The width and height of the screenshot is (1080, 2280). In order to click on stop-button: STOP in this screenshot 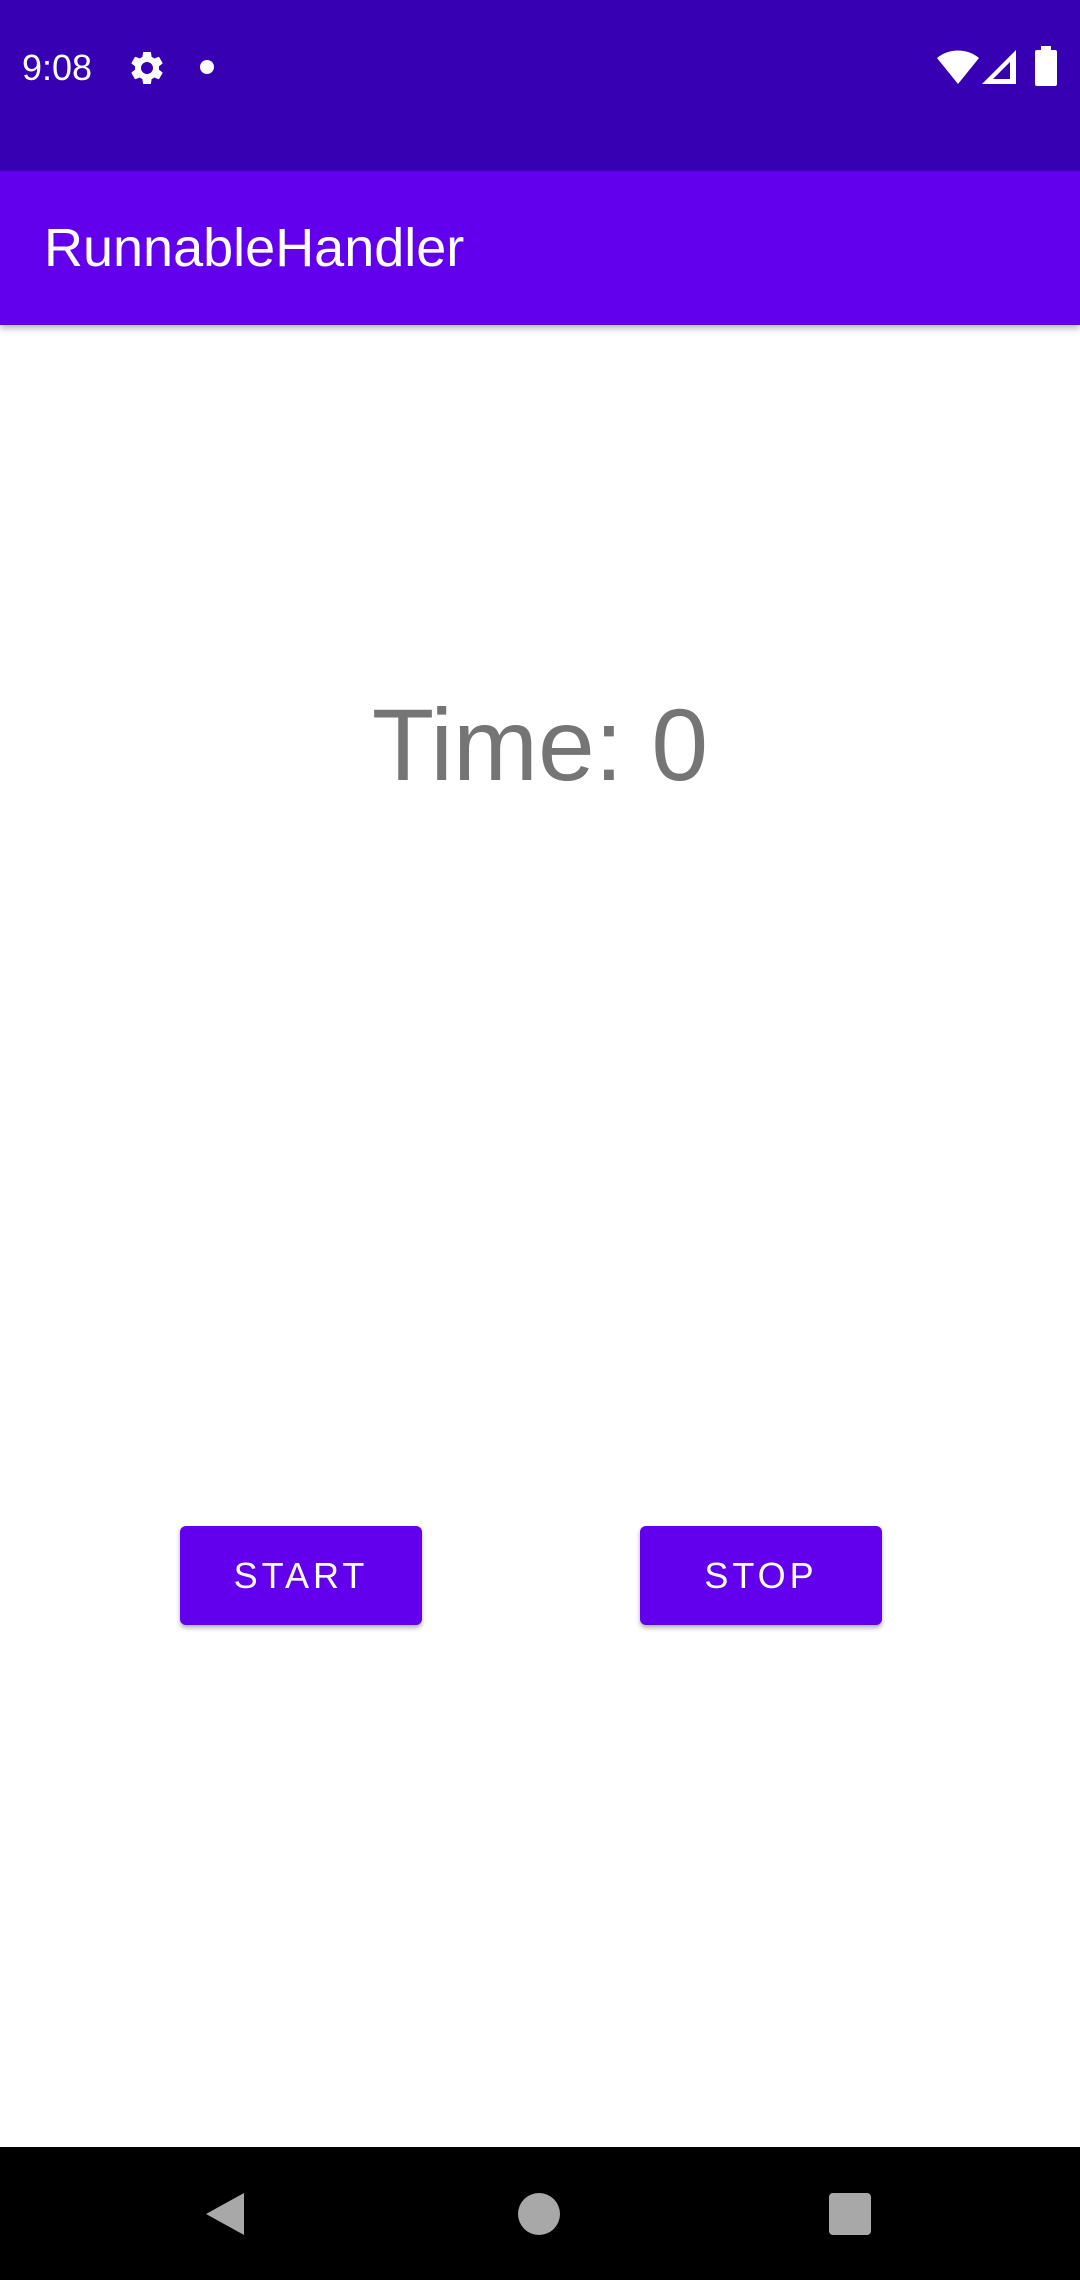, I will do `click(761, 1575)`.